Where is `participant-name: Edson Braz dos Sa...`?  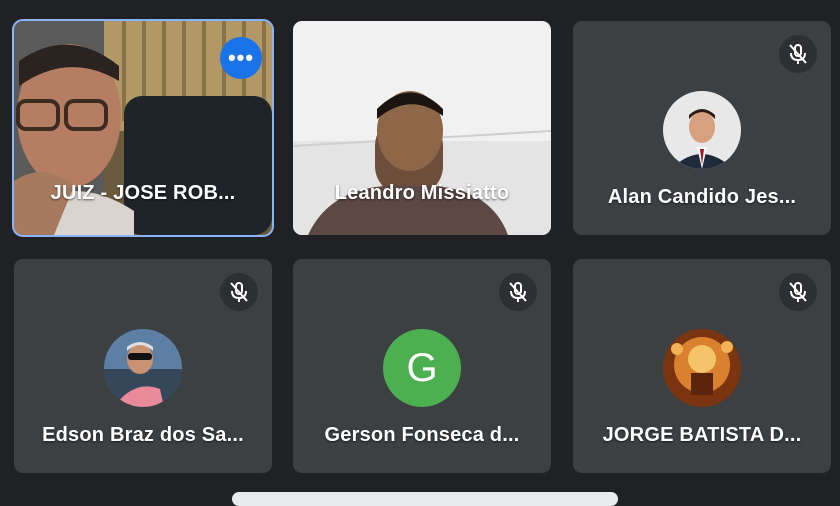 participant-name: Edson Braz dos Sa... is located at coordinates (143, 435).